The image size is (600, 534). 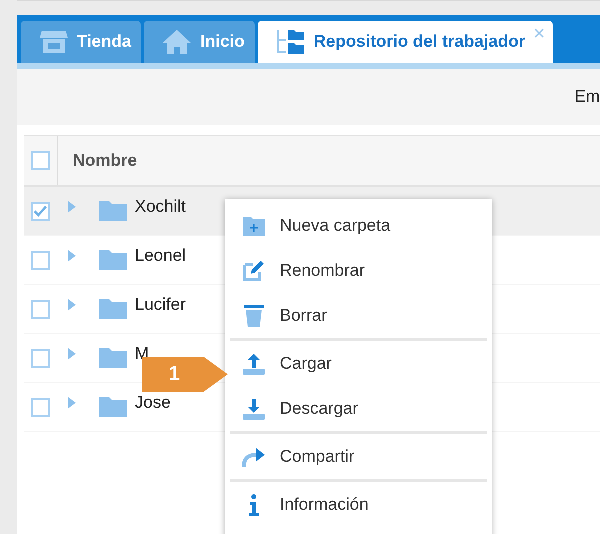 What do you see at coordinates (319, 408) in the screenshot?
I see `menu-label: Descargar` at bounding box center [319, 408].